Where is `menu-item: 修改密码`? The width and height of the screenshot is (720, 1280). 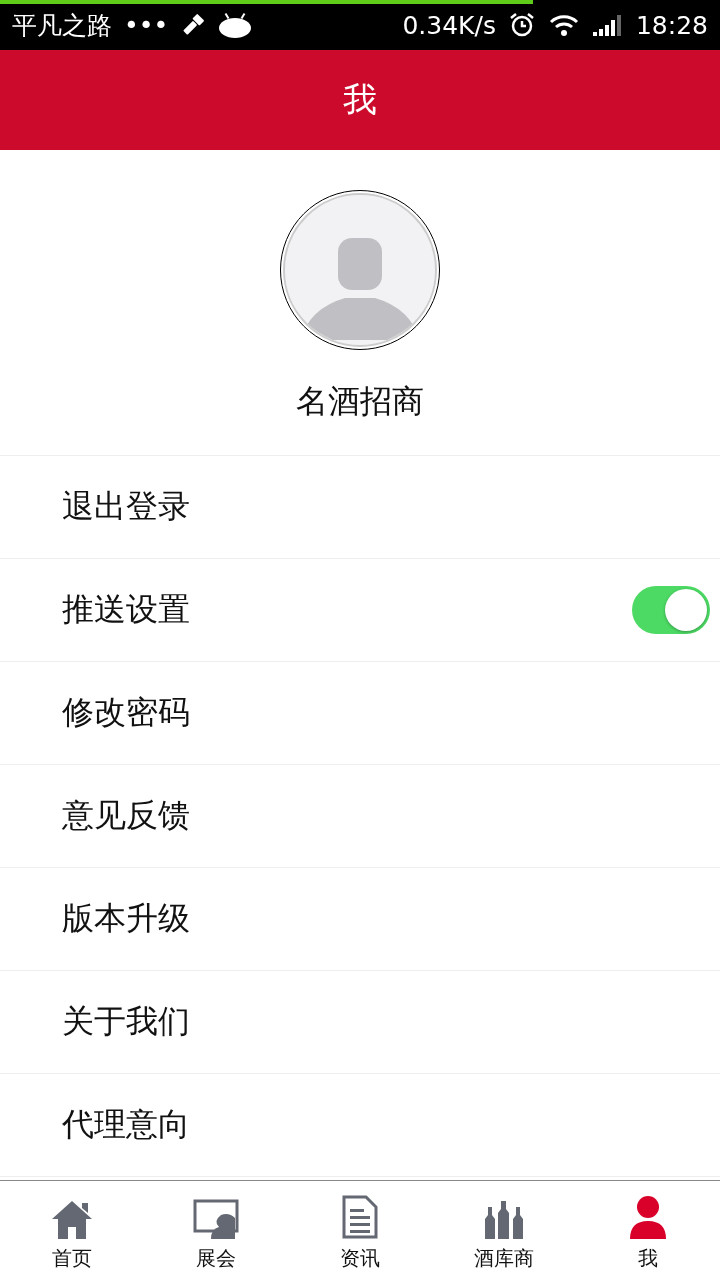 menu-item: 修改密码 is located at coordinates (360, 713).